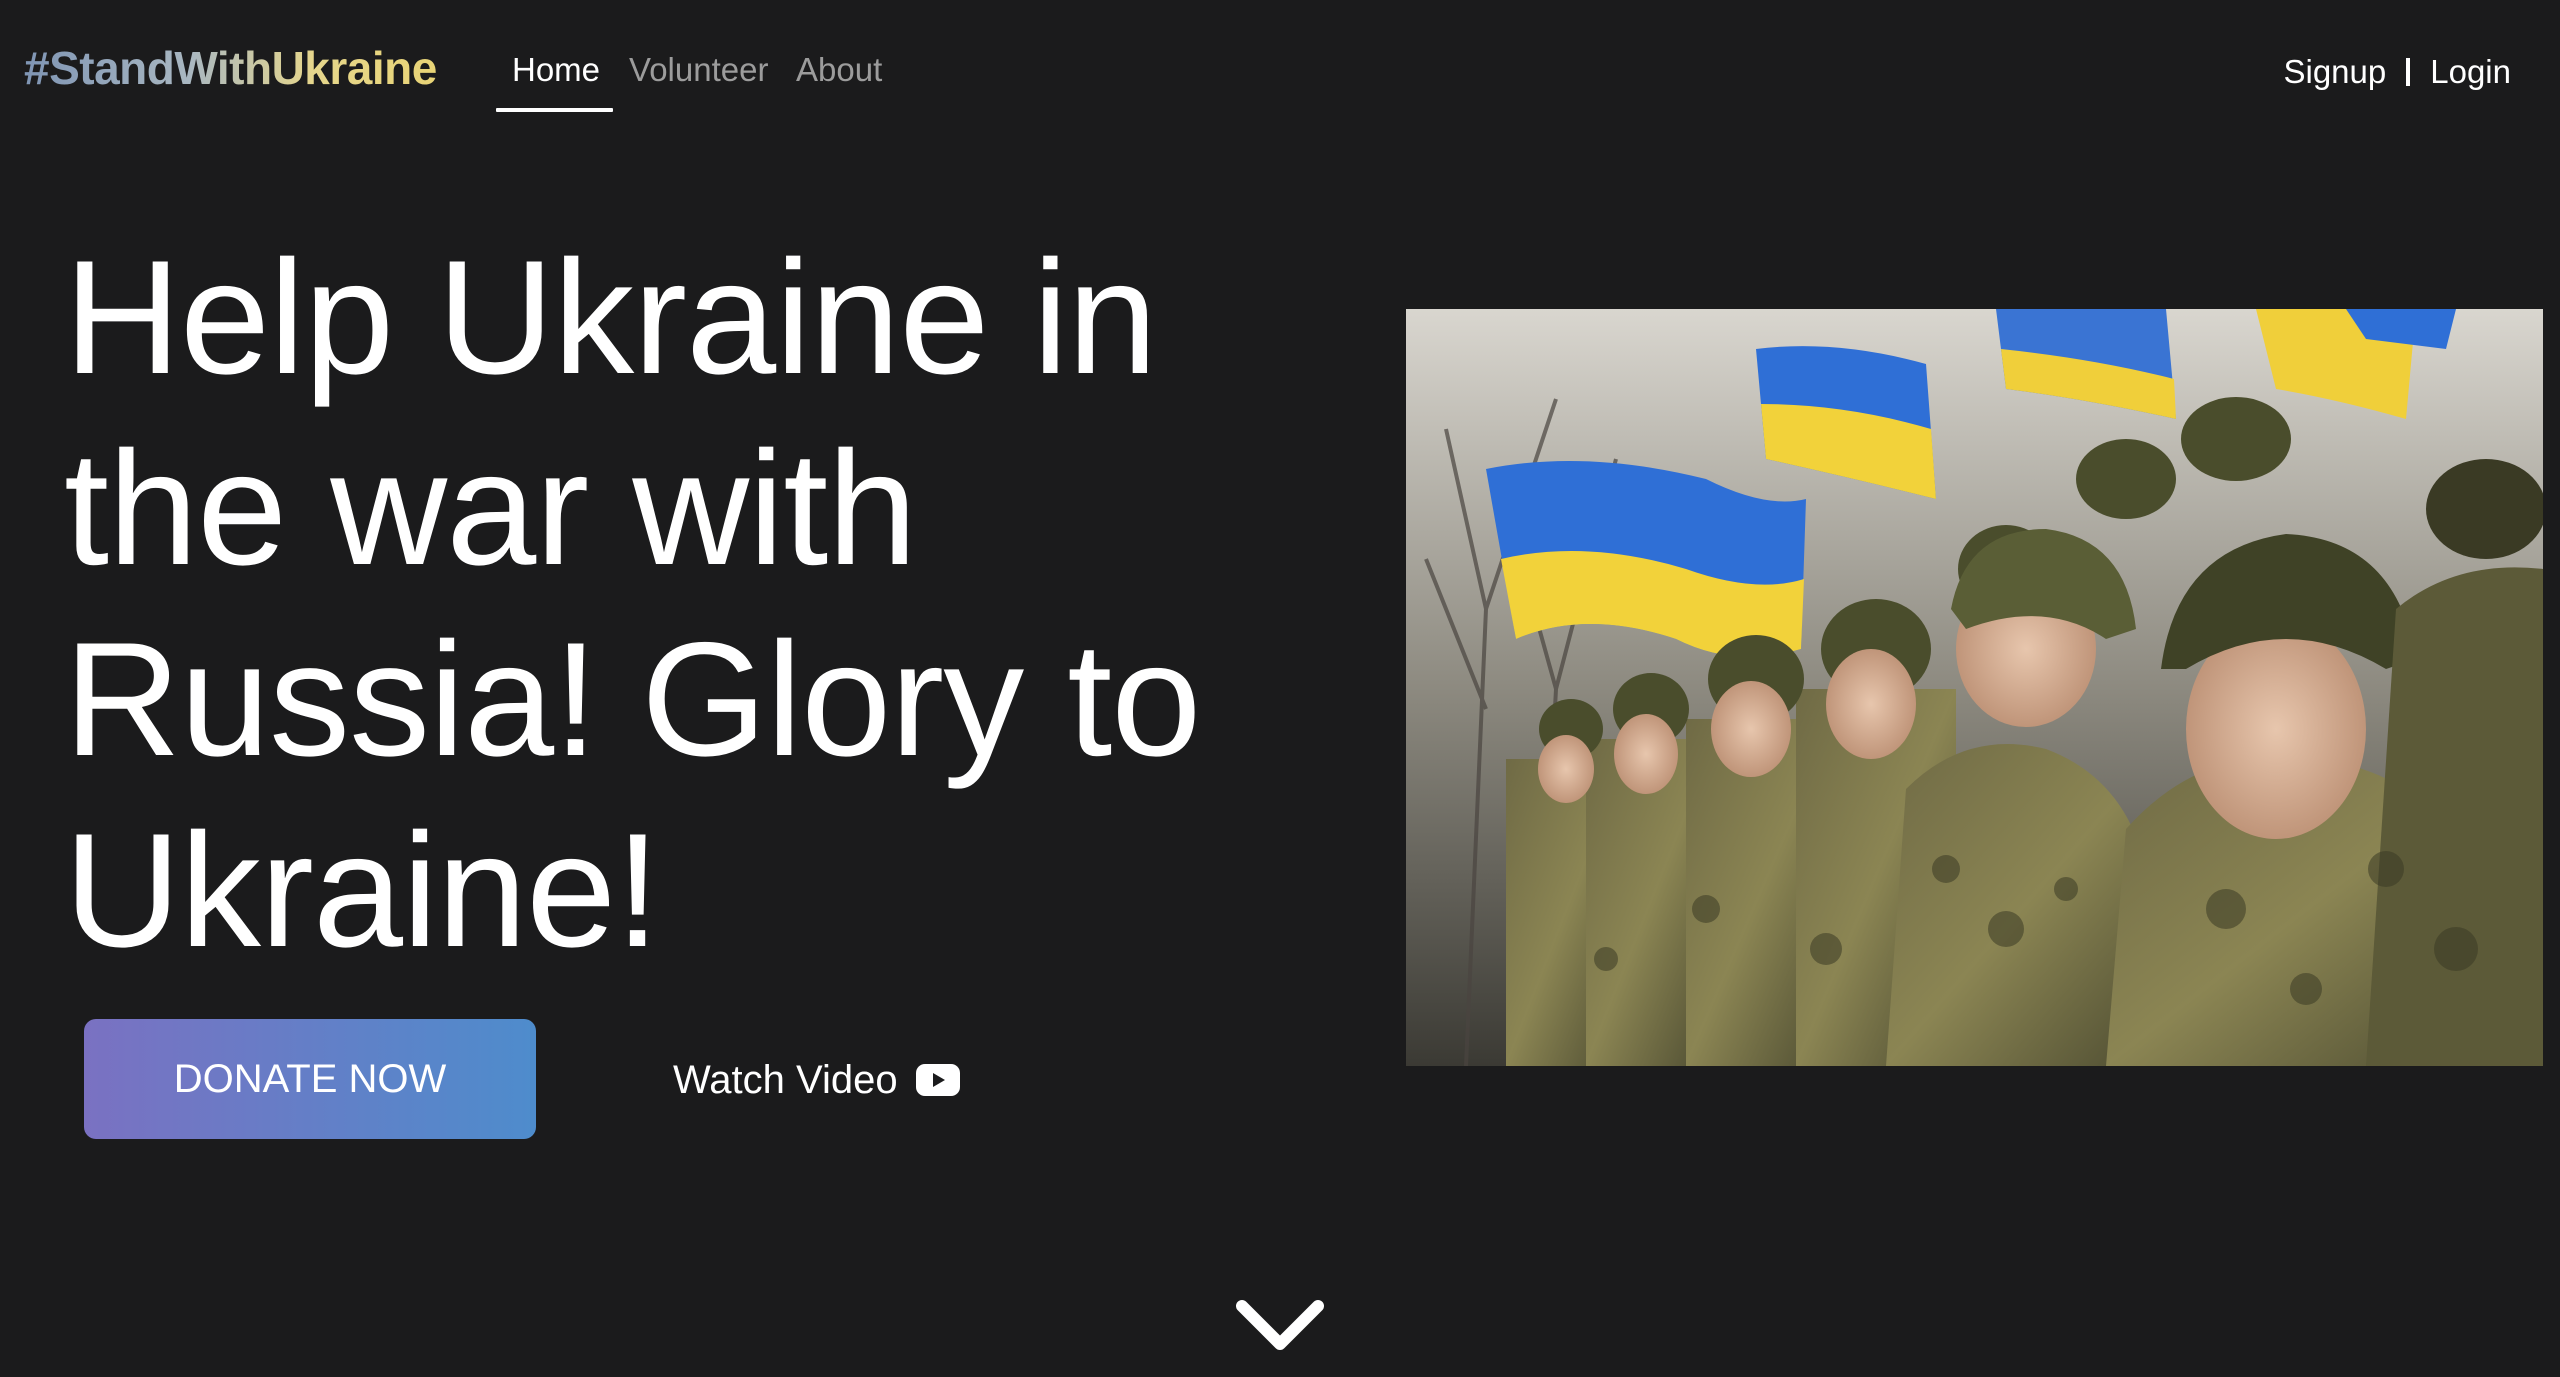  What do you see at coordinates (556, 70) in the screenshot?
I see `nav-link-home: Home` at bounding box center [556, 70].